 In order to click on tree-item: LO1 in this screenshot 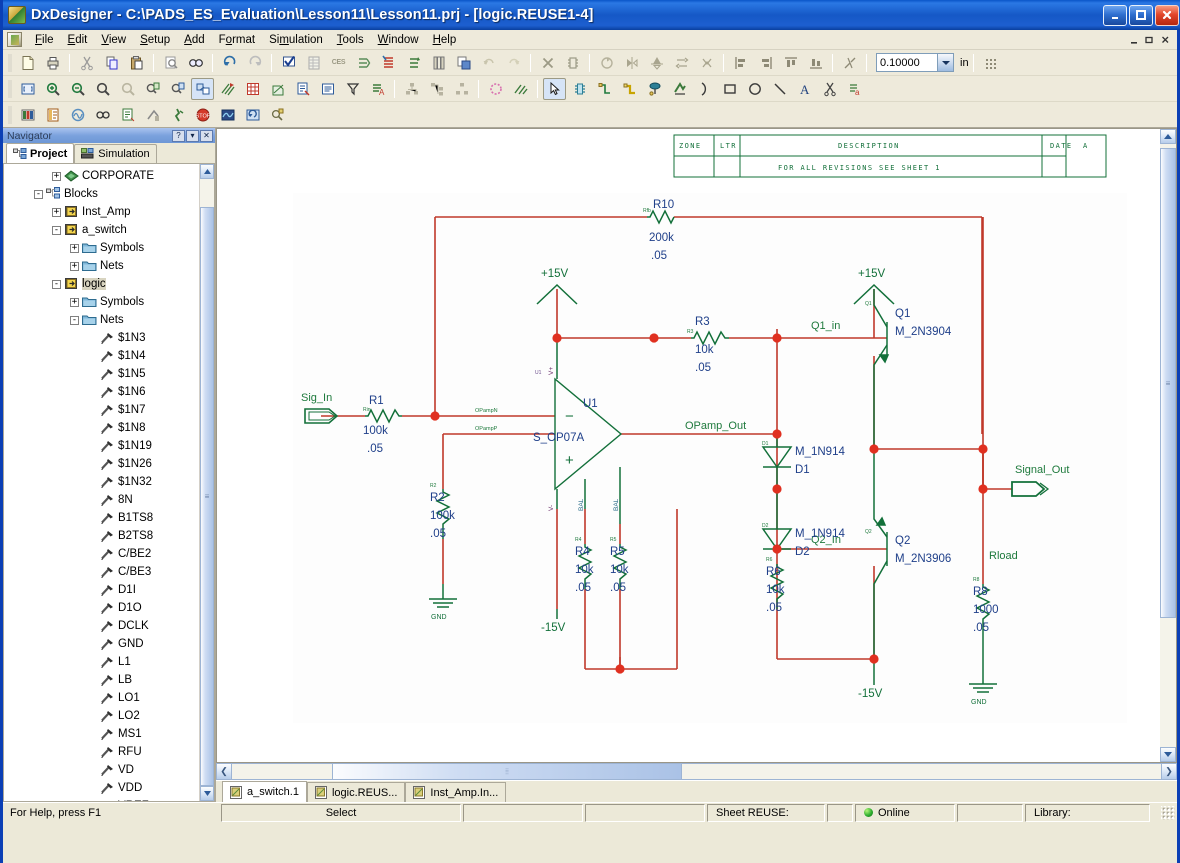, I will do `click(101, 698)`.